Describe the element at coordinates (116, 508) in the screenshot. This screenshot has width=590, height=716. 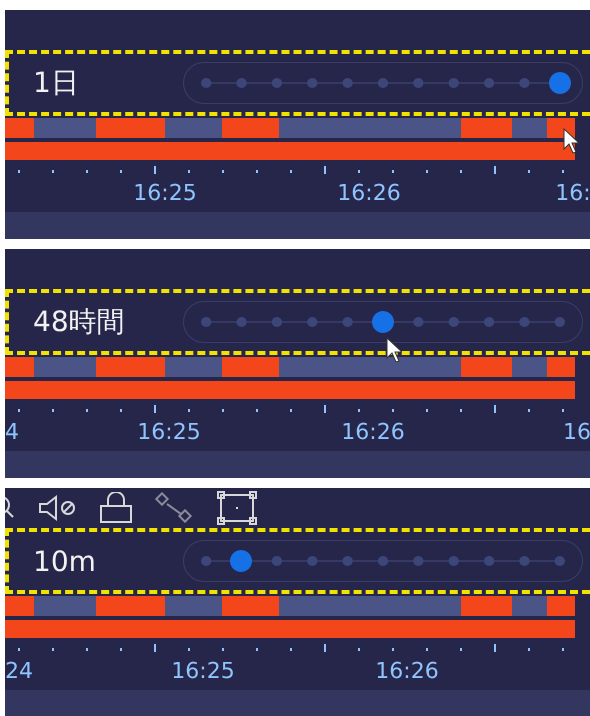
I see `lock-icon` at that location.